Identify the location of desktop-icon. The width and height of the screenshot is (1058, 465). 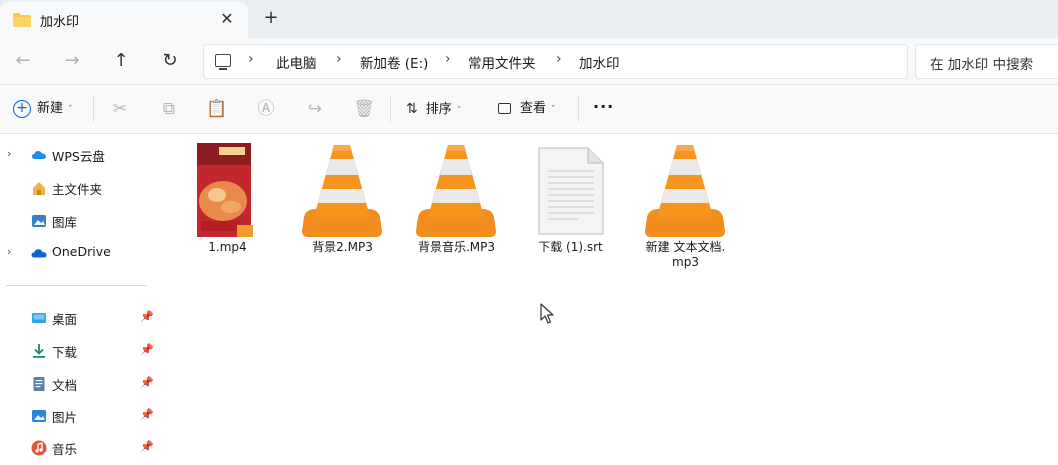
(39, 318).